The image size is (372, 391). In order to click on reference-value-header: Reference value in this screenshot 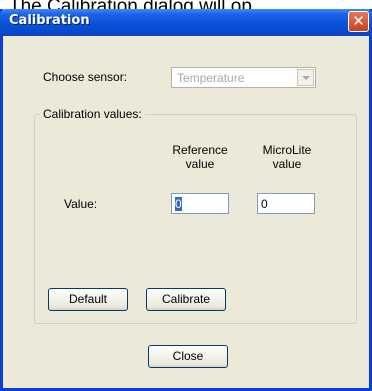, I will do `click(200, 157)`.